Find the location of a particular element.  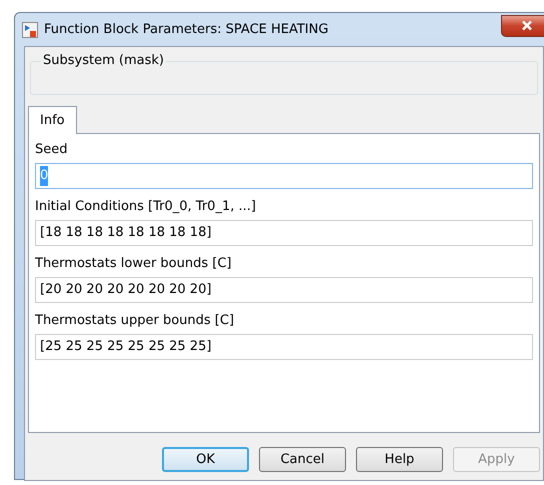

close-button is located at coordinates (522, 25).